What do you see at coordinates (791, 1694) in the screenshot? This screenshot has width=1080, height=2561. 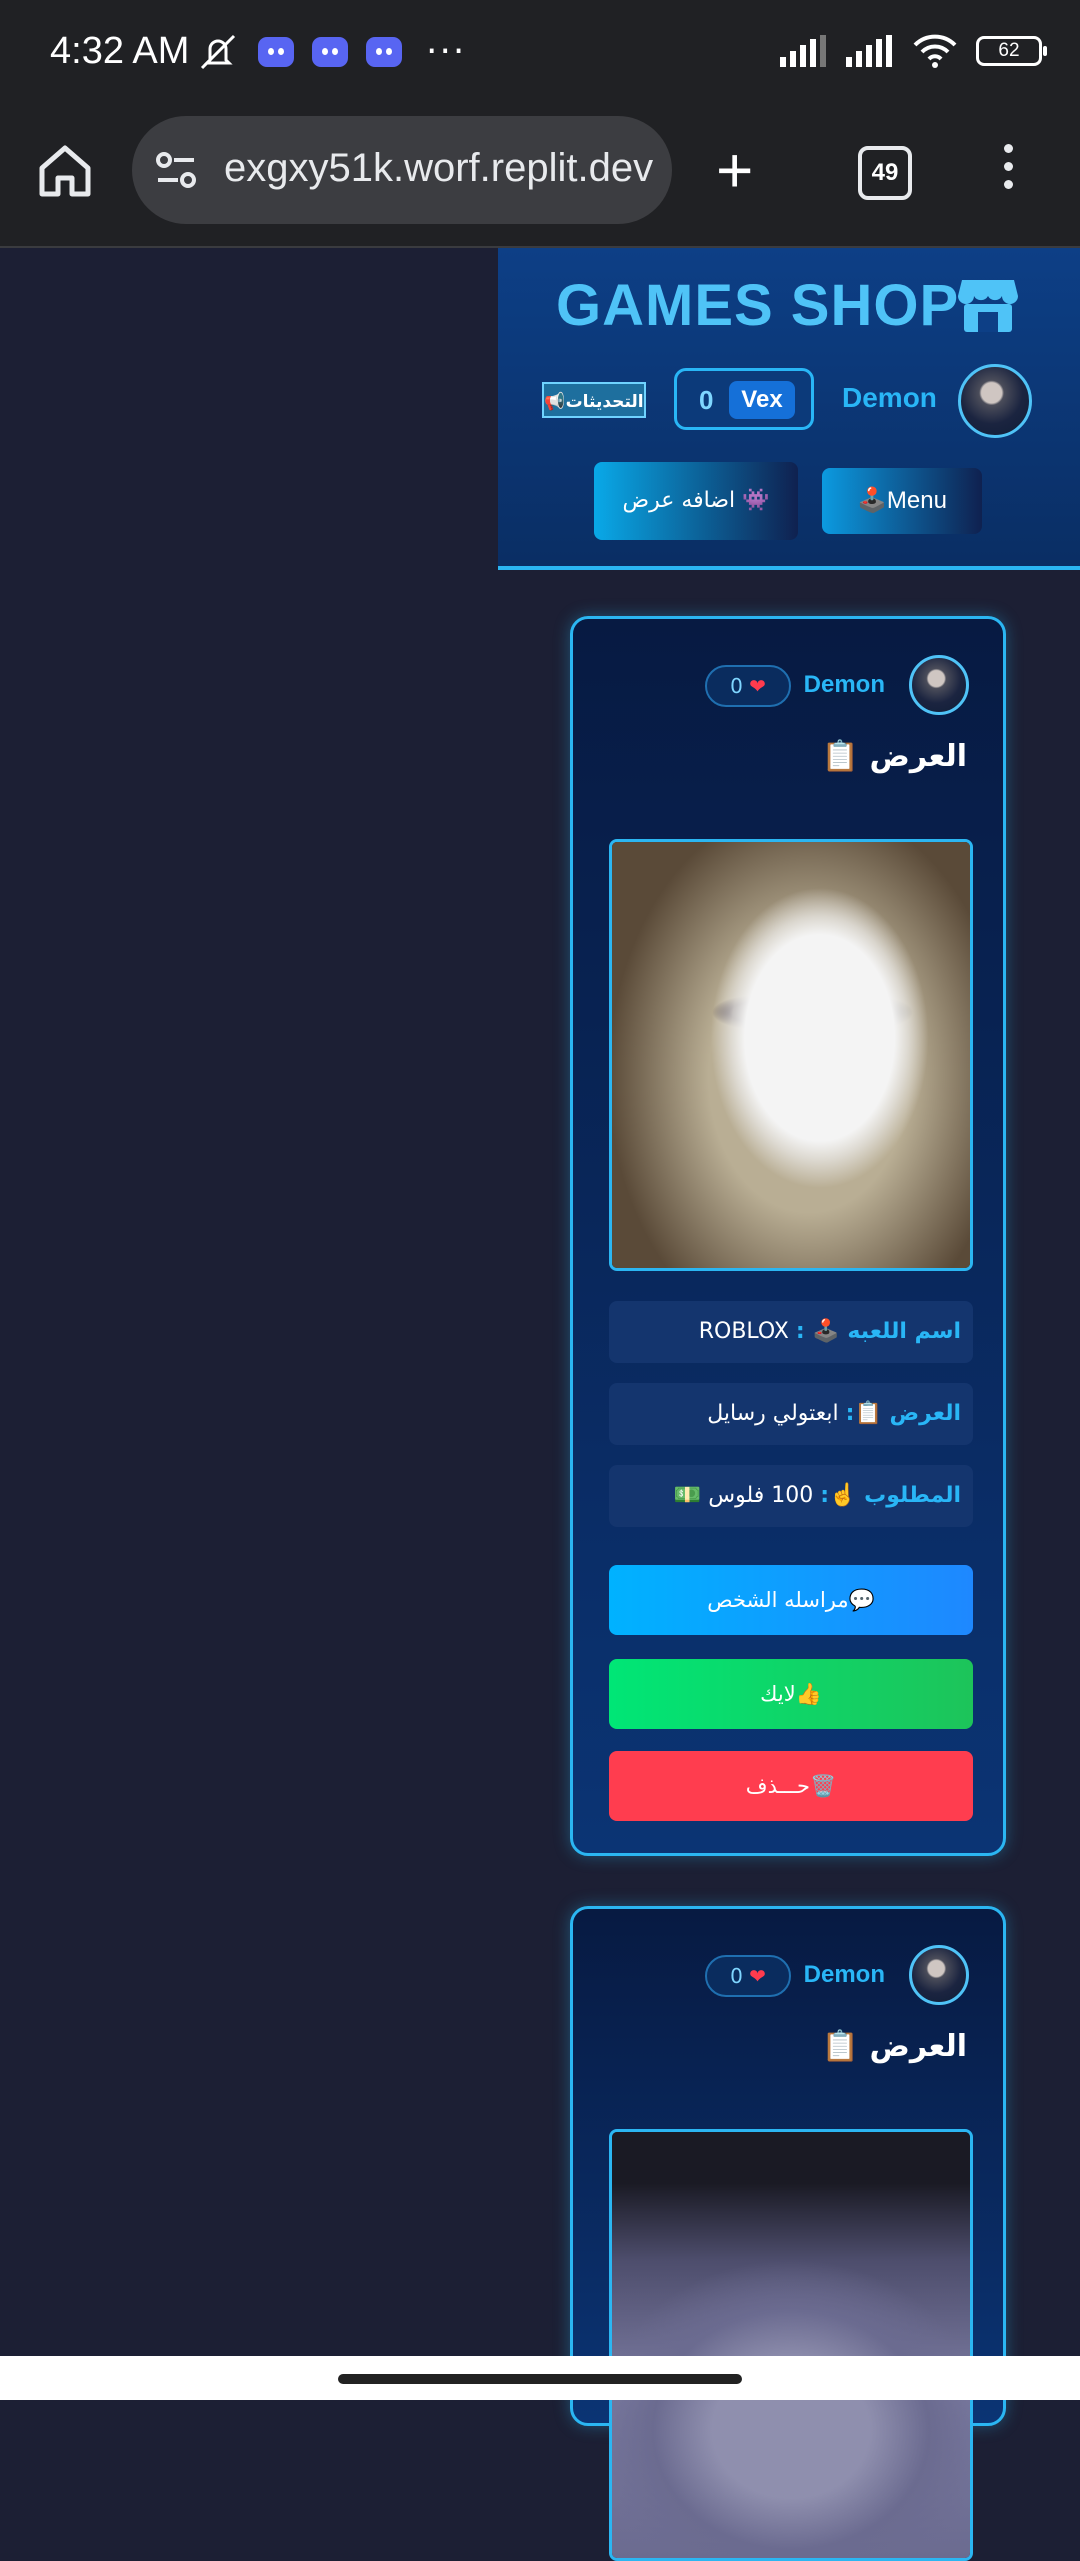 I see `like-button: لايك👍` at bounding box center [791, 1694].